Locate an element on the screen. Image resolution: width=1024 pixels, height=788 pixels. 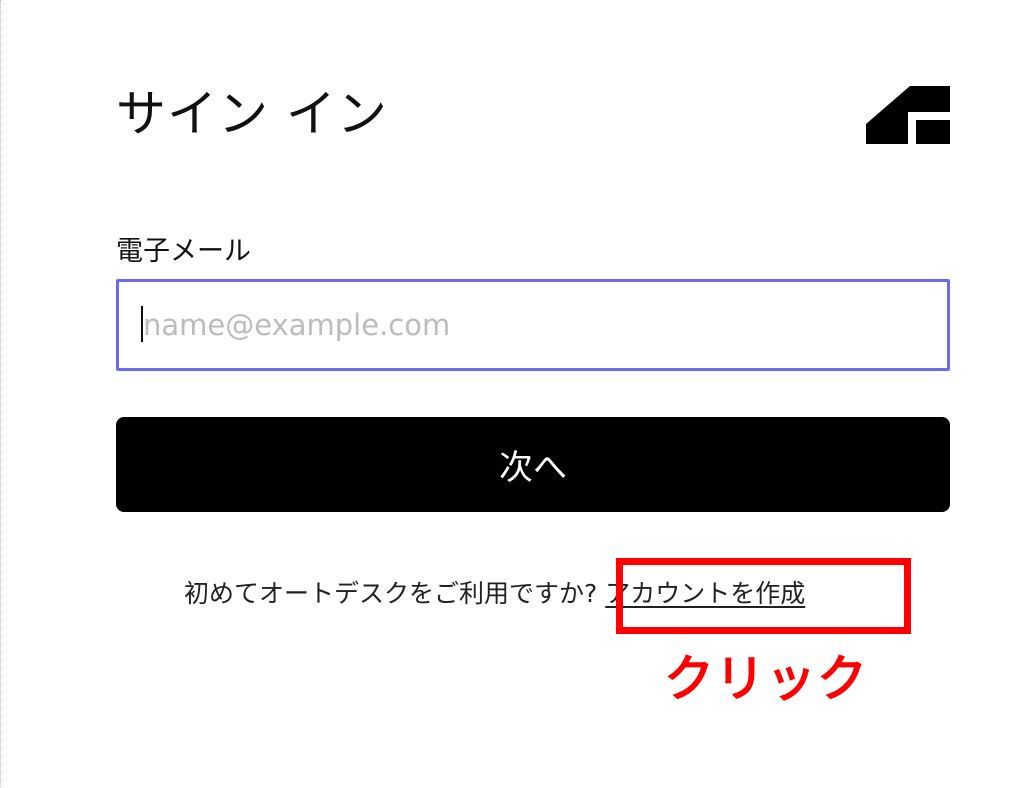
create-account-link: アカウントを作成 is located at coordinates (705, 593).